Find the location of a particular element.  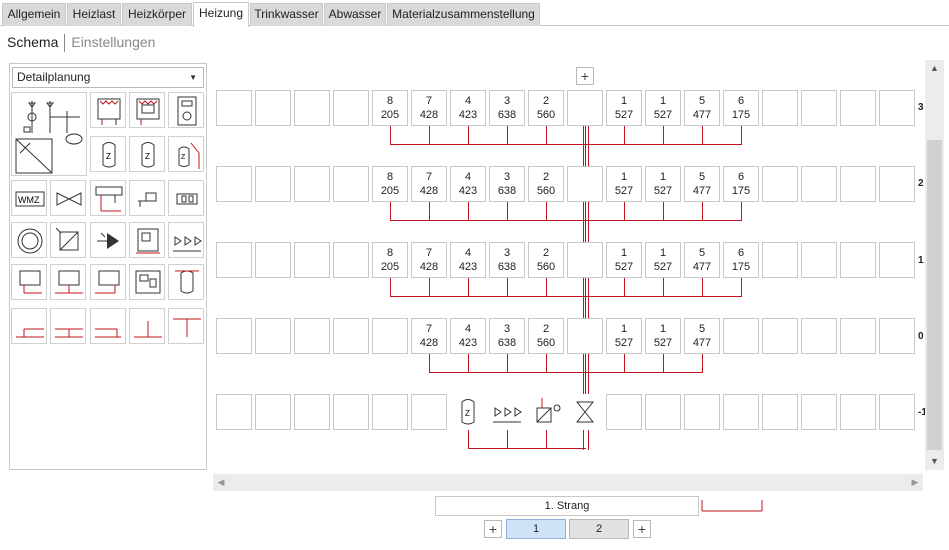

distributor-icon is located at coordinates (108, 198).